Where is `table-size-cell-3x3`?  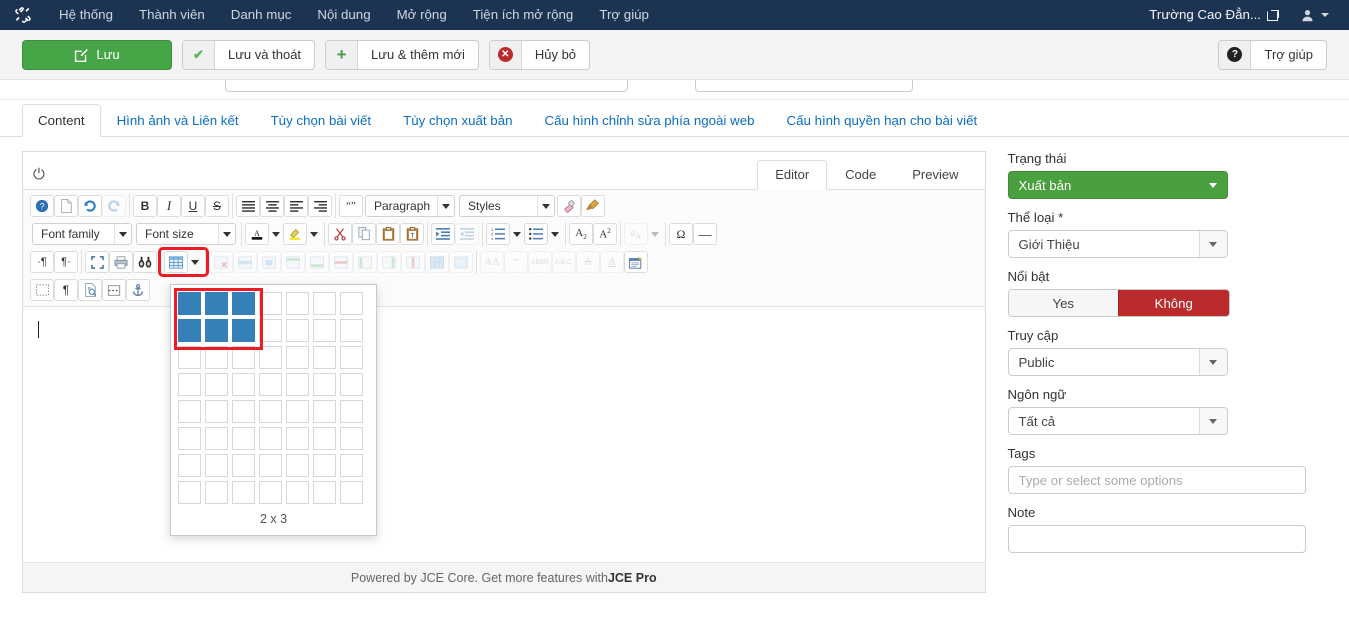
table-size-cell-3x3 is located at coordinates (243, 357).